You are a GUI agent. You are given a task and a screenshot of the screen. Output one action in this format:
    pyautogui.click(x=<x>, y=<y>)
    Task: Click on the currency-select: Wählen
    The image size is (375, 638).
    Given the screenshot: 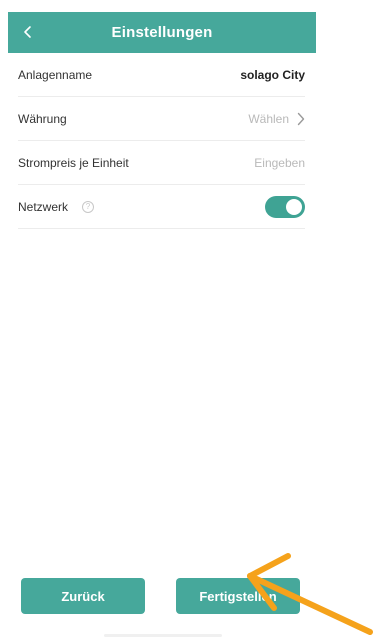 What is the action you would take?
    pyautogui.click(x=276, y=119)
    